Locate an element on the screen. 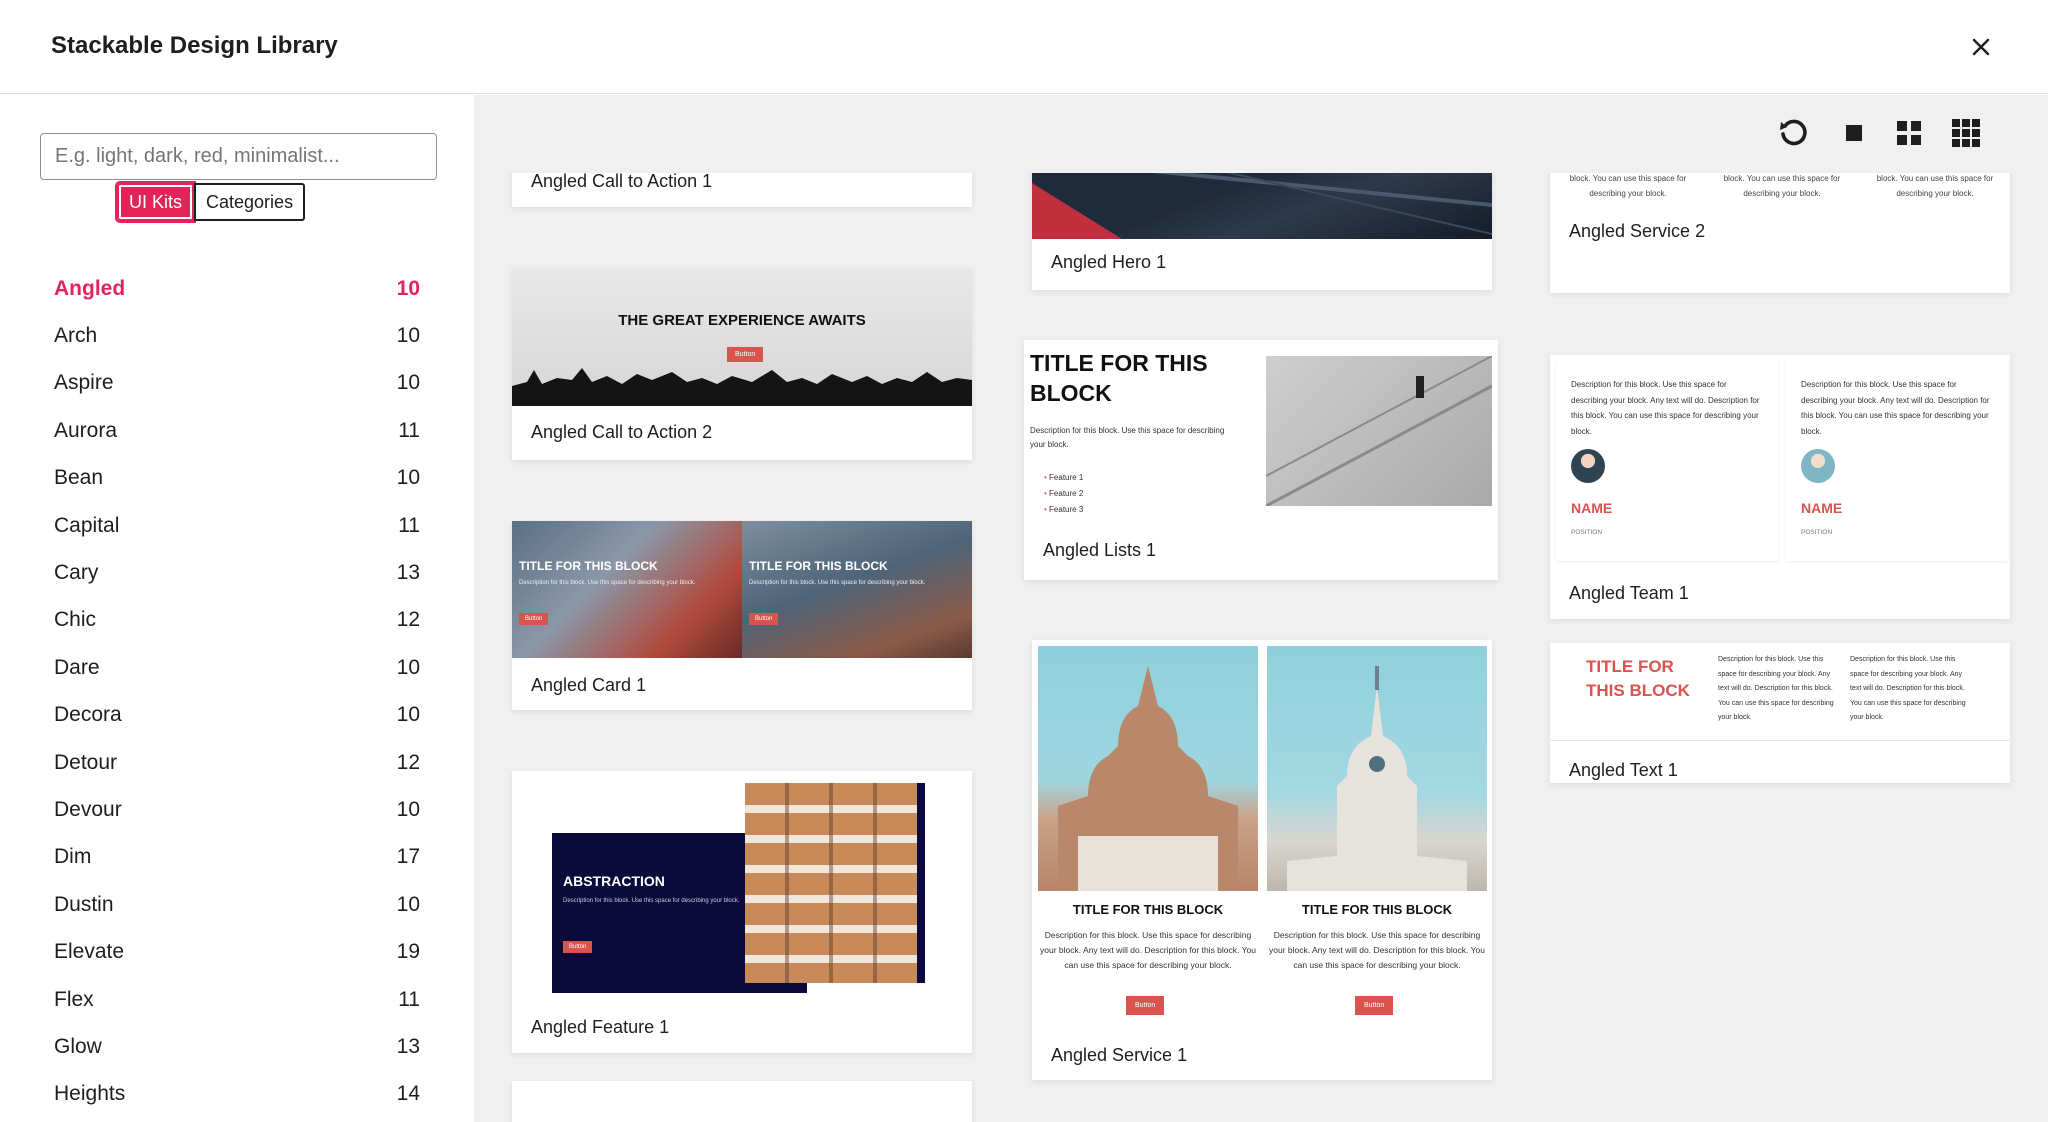 The image size is (2048, 1122). single-column-button is located at coordinates (1854, 133).